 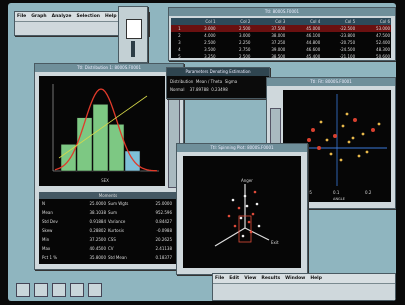 What do you see at coordinates (383, 35) in the screenshot?
I see `table-cell: 47.500` at bounding box center [383, 35].